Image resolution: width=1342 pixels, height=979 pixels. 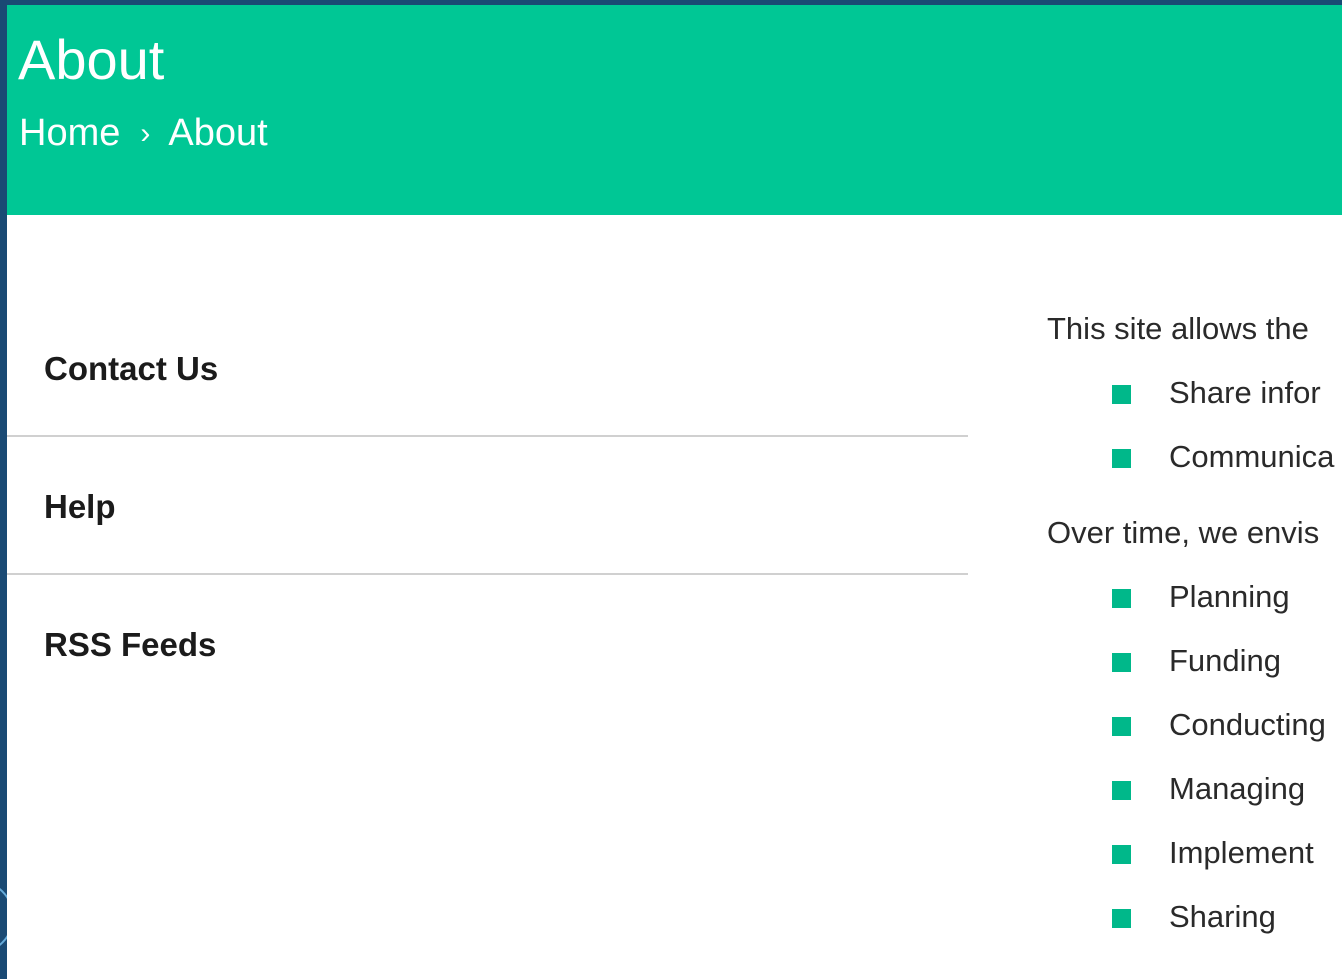 I want to click on list-item-text: Planning, so click(x=1229, y=596).